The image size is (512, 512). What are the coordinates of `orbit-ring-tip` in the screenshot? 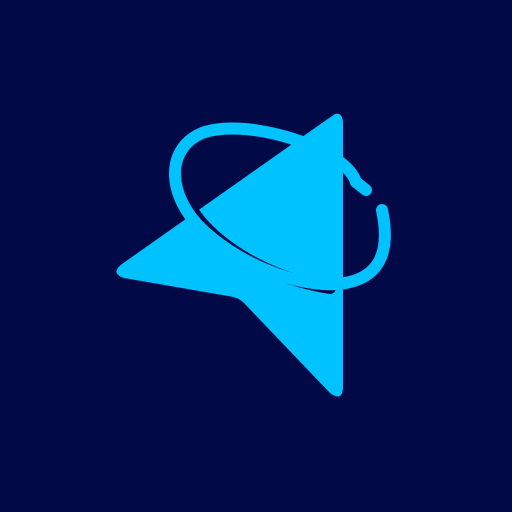 It's located at (361, 186).